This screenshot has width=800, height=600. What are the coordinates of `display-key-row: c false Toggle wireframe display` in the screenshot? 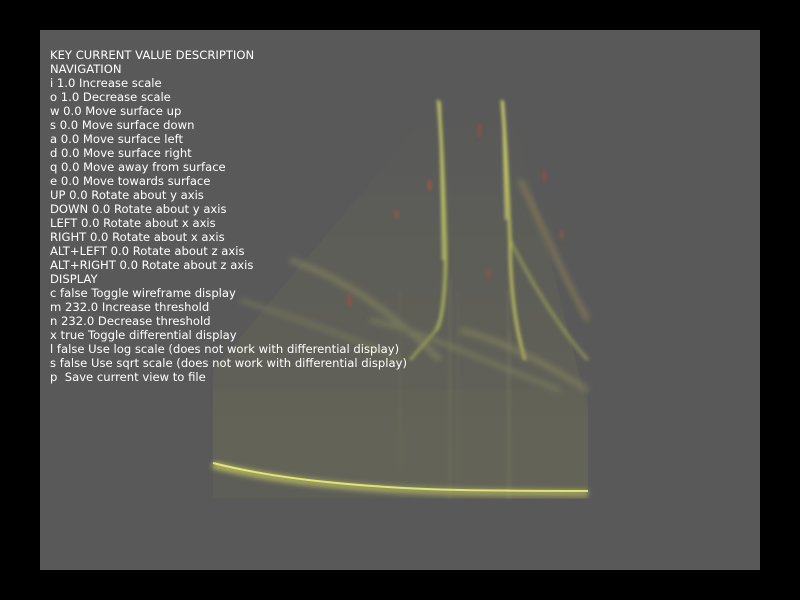 It's located at (143, 293).